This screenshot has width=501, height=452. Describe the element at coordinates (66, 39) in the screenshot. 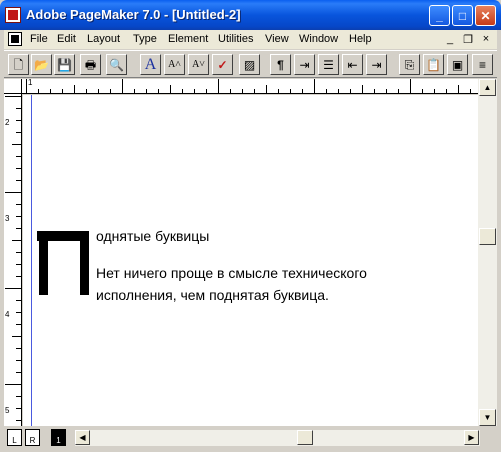

I see `menu-edit: Edit` at that location.